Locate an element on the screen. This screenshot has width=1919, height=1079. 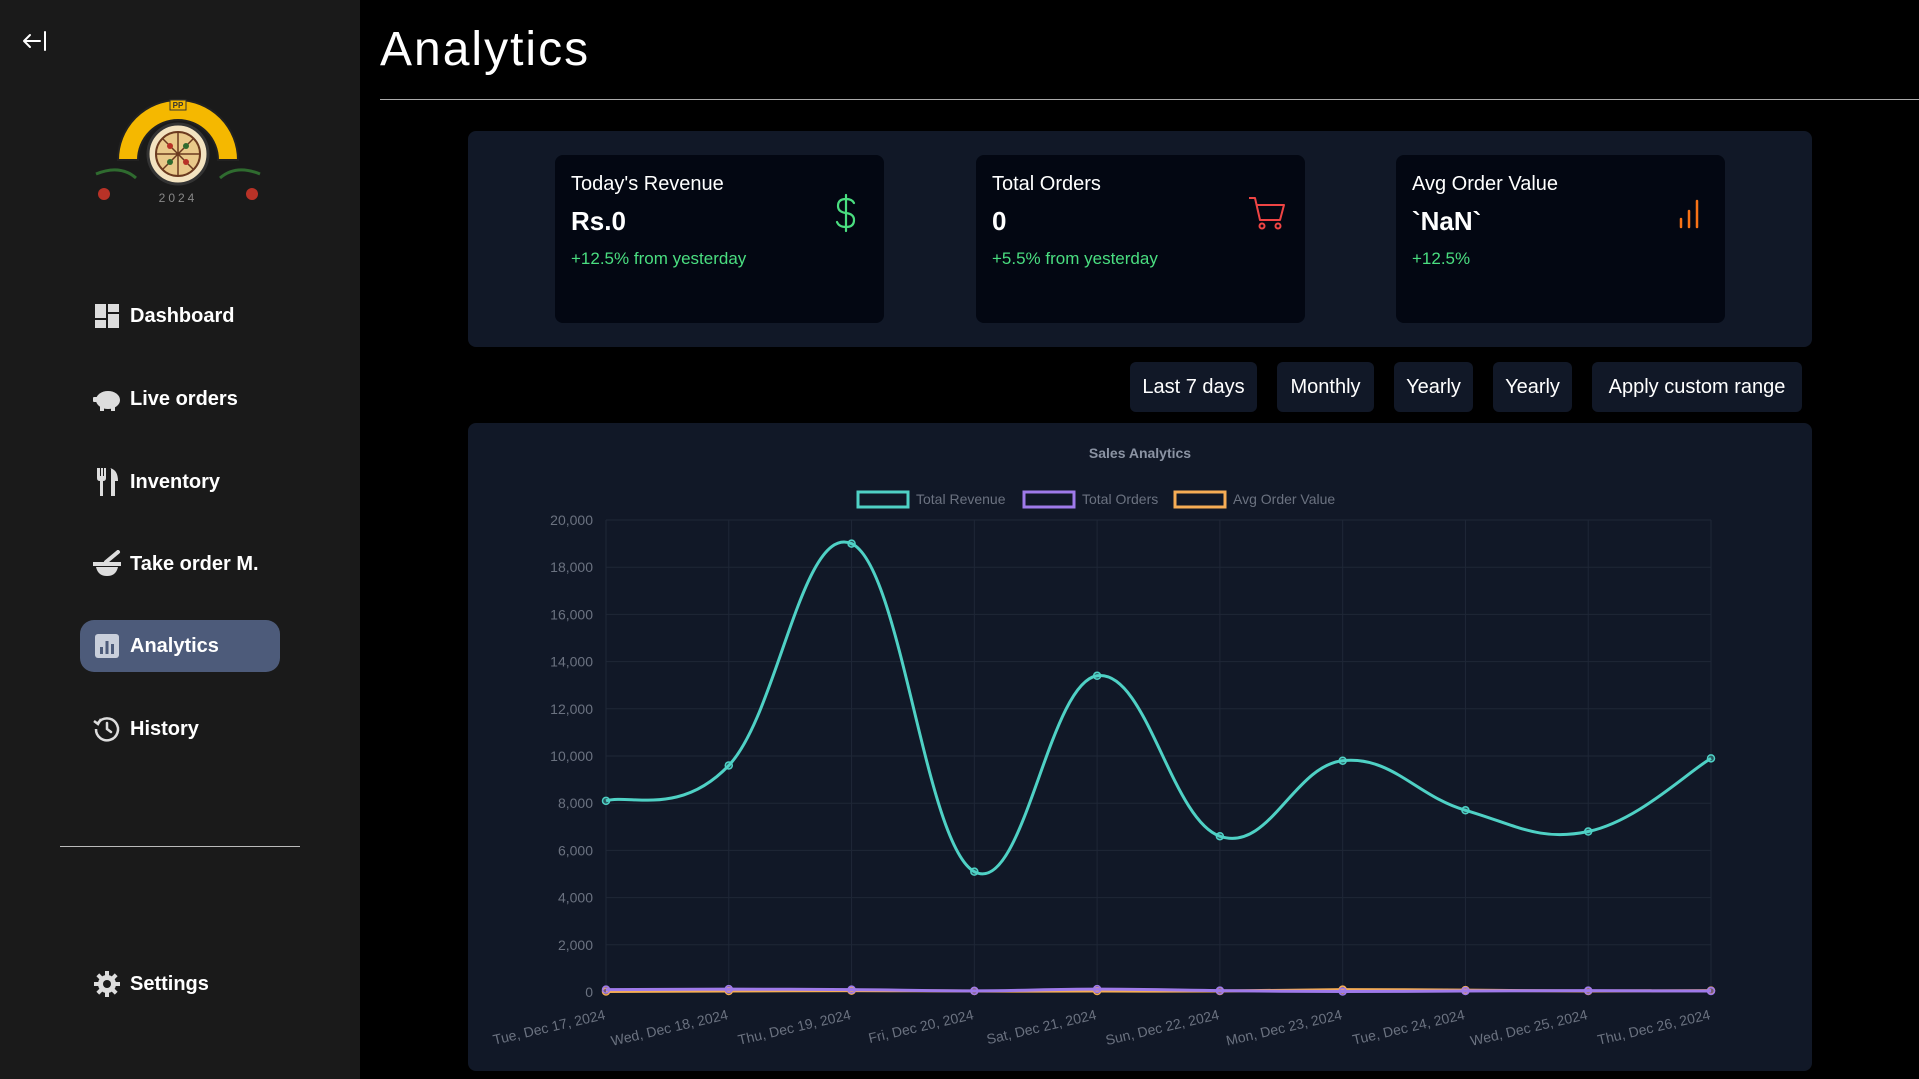
x-tick-label: Sat, Dec 21, 2024 is located at coordinates (1041, 1026).